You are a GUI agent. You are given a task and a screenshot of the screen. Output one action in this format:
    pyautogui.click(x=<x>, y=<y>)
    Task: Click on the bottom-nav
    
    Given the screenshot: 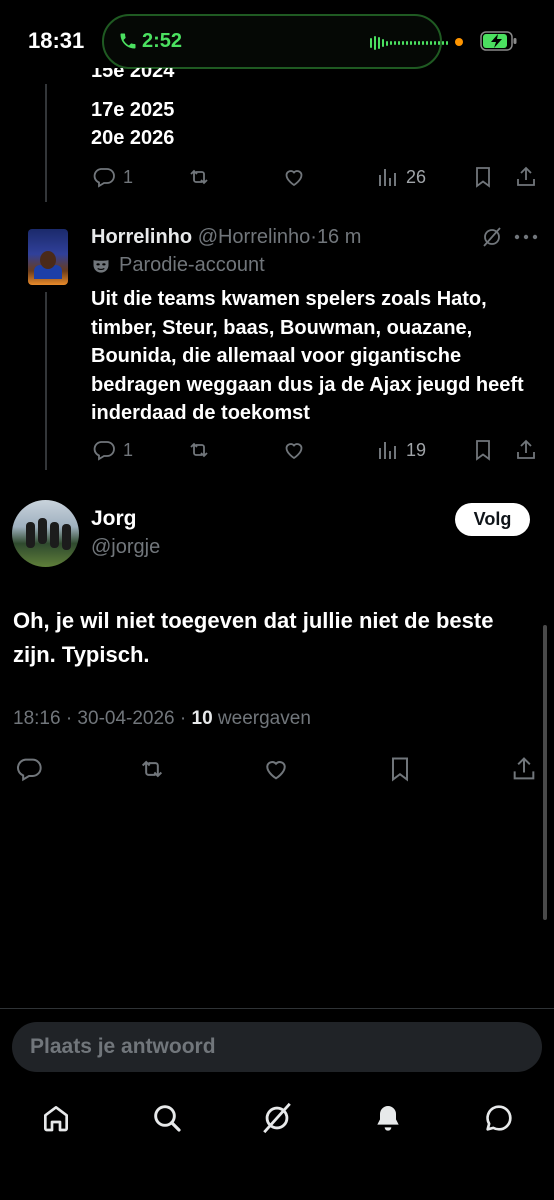 What is the action you would take?
    pyautogui.click(x=277, y=1117)
    